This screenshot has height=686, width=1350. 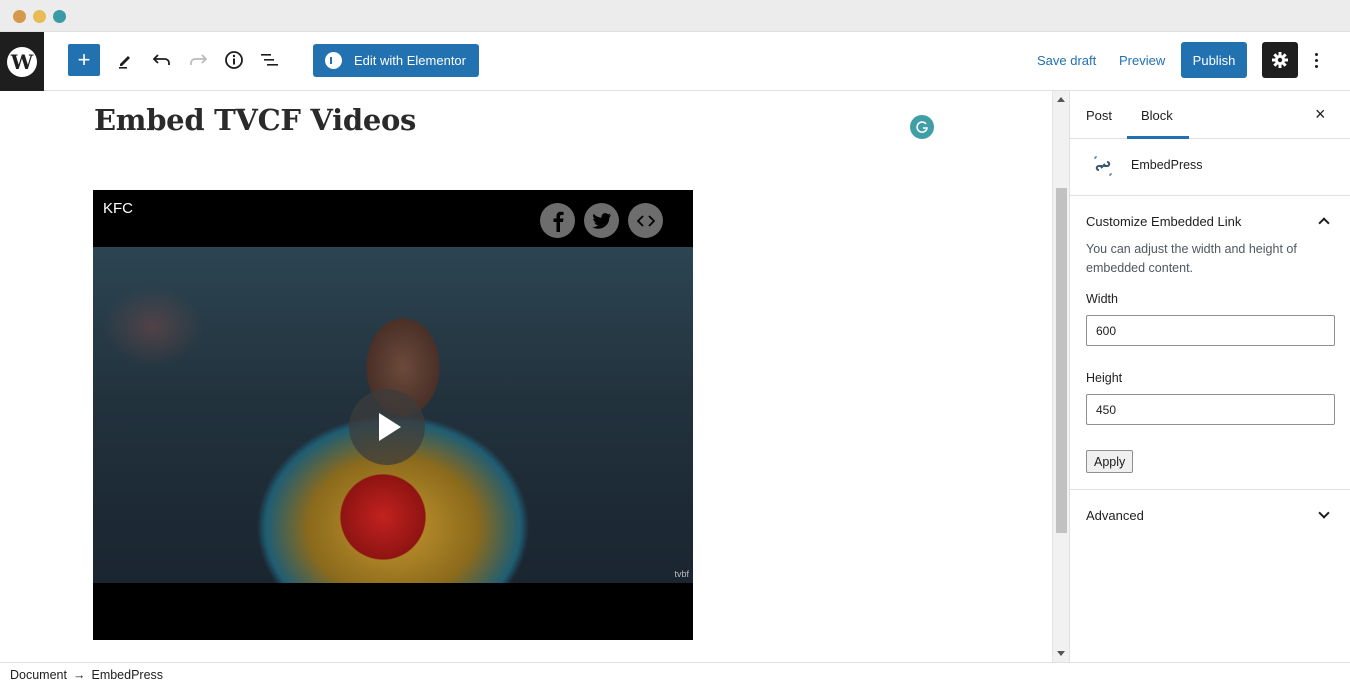 I want to click on wordpress-logo-button: W, so click(x=22, y=61).